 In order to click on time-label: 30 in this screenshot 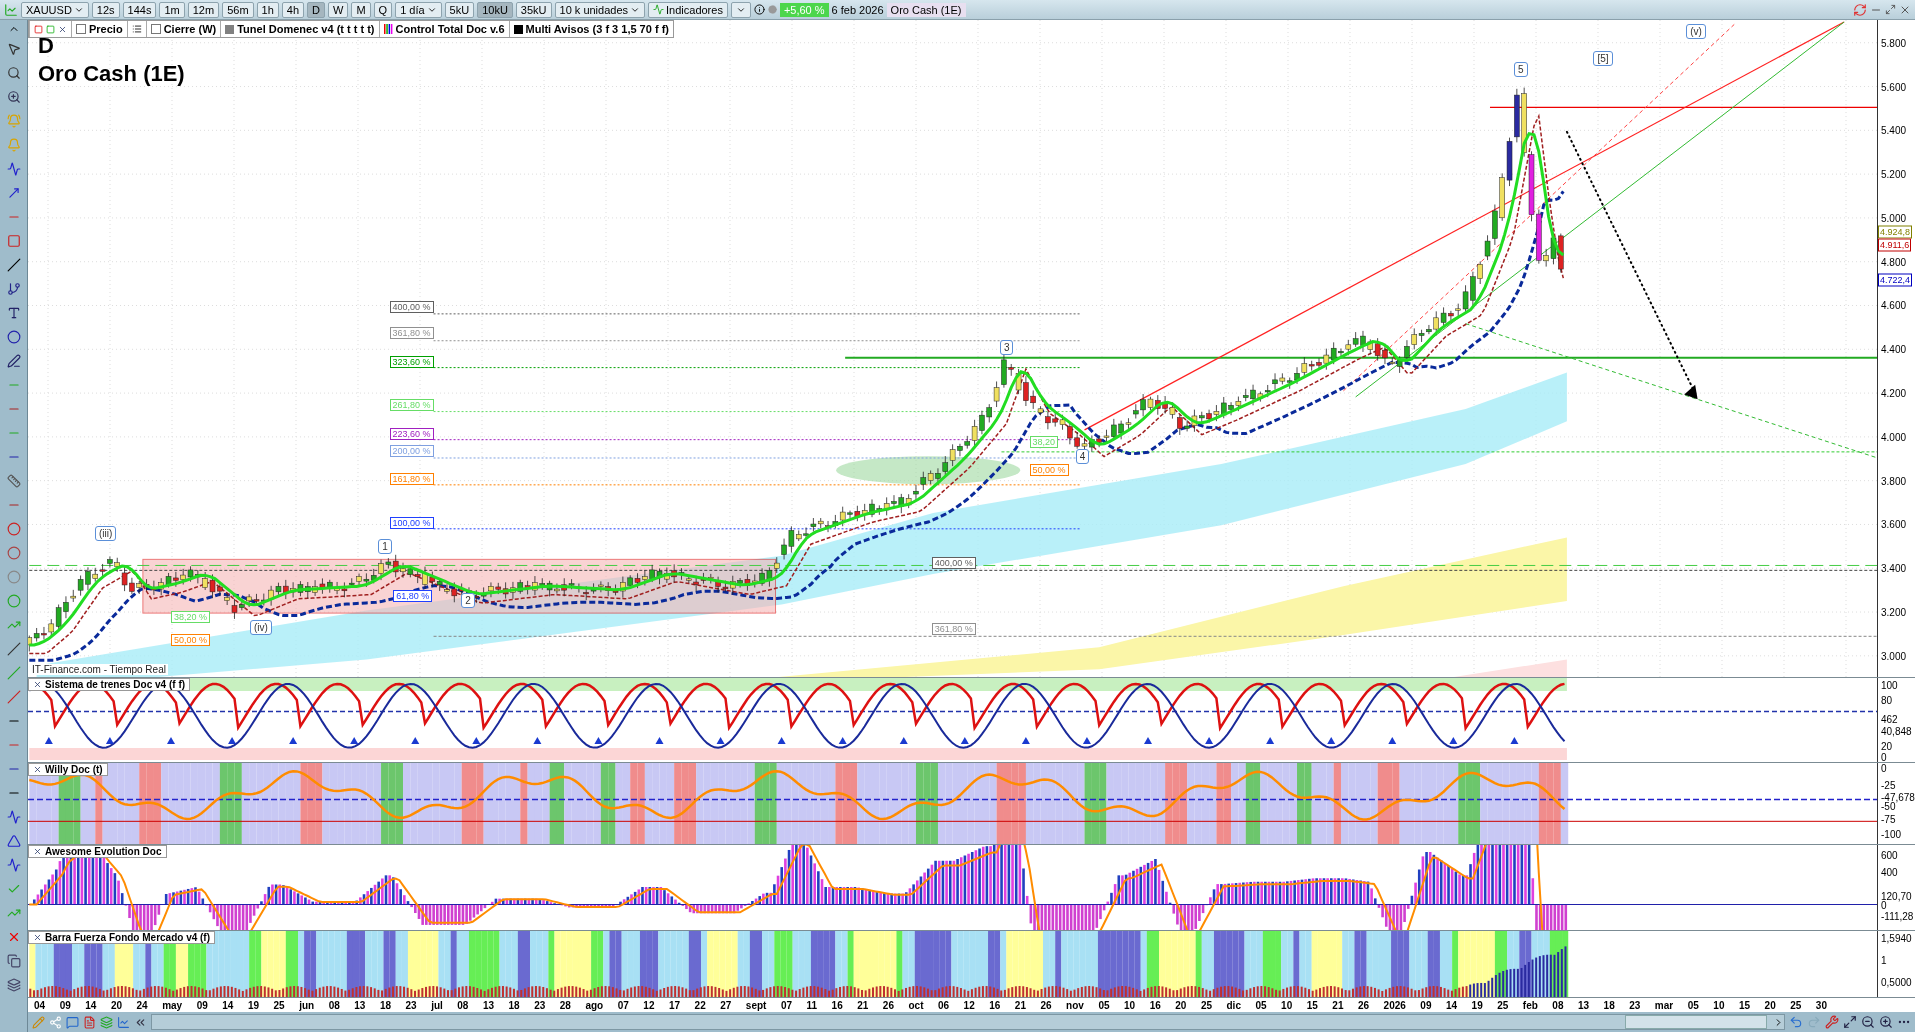, I will do `click(1821, 1005)`.